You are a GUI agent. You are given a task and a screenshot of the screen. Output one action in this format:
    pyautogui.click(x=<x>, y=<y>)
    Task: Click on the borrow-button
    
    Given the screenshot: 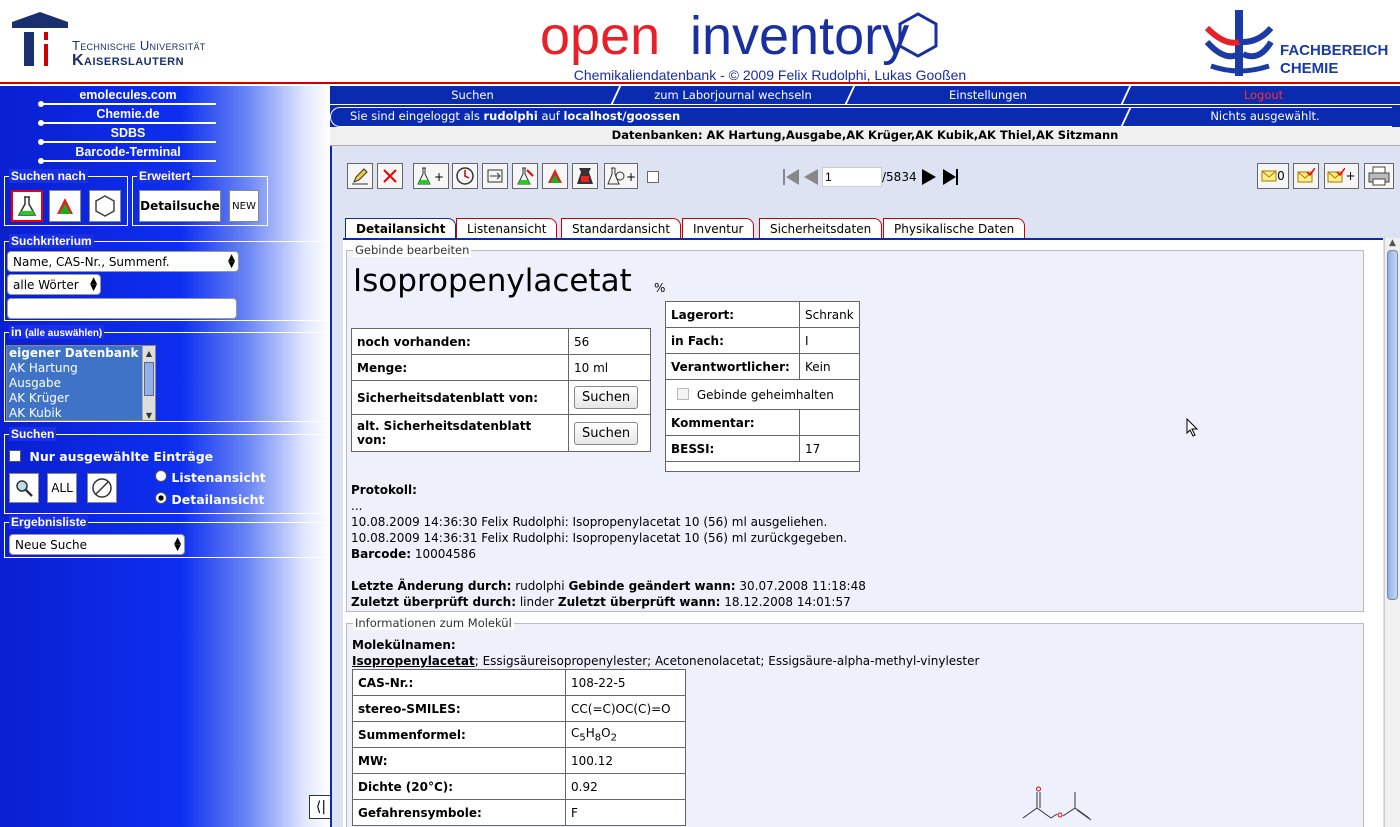 What is the action you would take?
    pyautogui.click(x=525, y=176)
    